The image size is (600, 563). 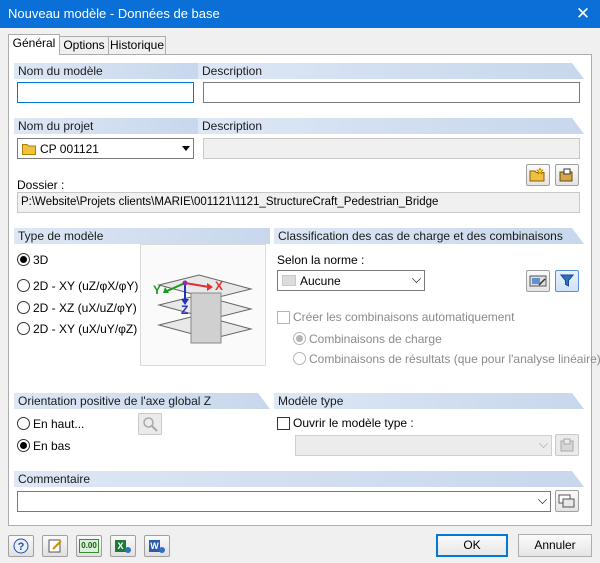 I want to click on new-project-button, so click(x=538, y=175).